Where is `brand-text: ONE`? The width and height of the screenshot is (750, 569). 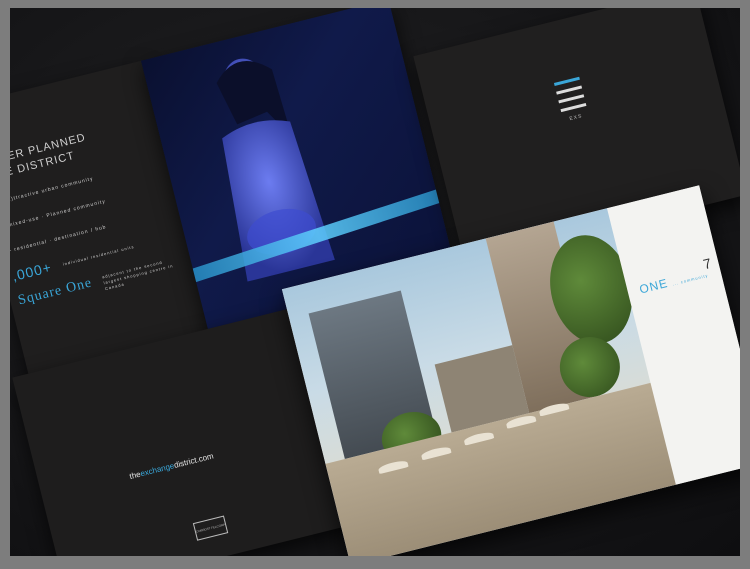 brand-text: ONE is located at coordinates (653, 286).